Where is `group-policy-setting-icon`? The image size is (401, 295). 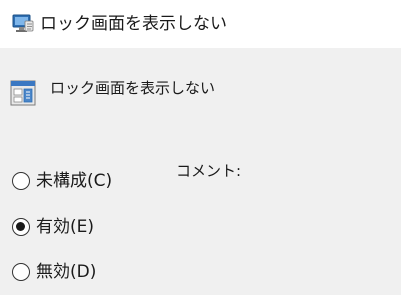 group-policy-setting-icon is located at coordinates (23, 23).